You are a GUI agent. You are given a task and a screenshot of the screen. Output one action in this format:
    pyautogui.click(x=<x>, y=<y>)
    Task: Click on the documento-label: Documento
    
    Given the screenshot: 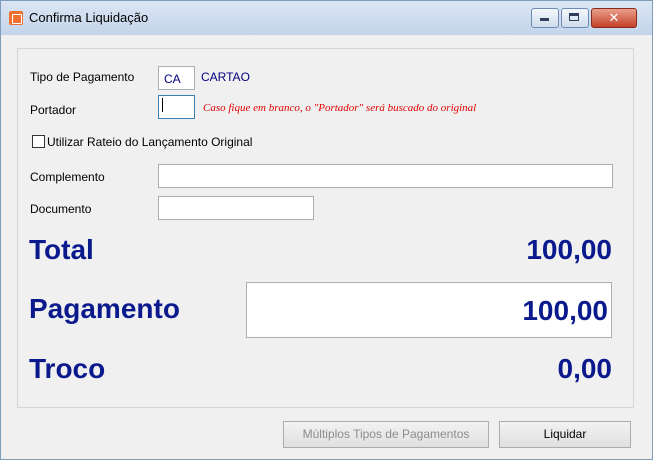 What is the action you would take?
    pyautogui.click(x=61, y=209)
    